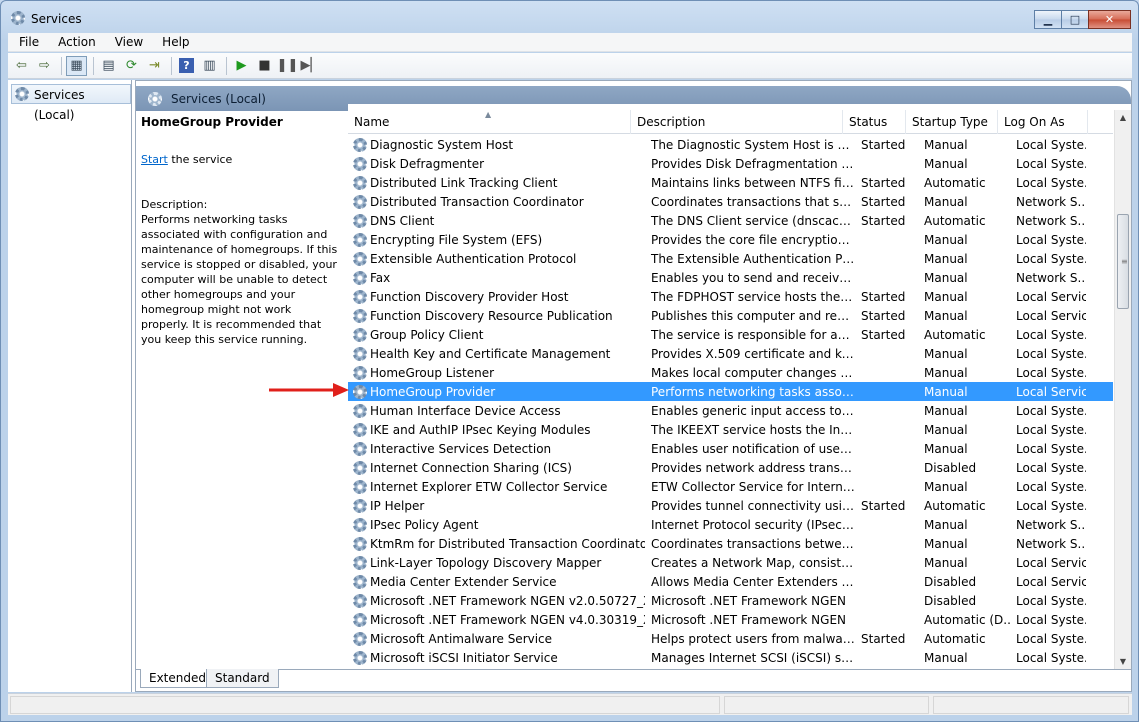 The width and height of the screenshot is (1139, 722). Describe the element at coordinates (44, 66) in the screenshot. I see `forward-button: ⇨` at that location.